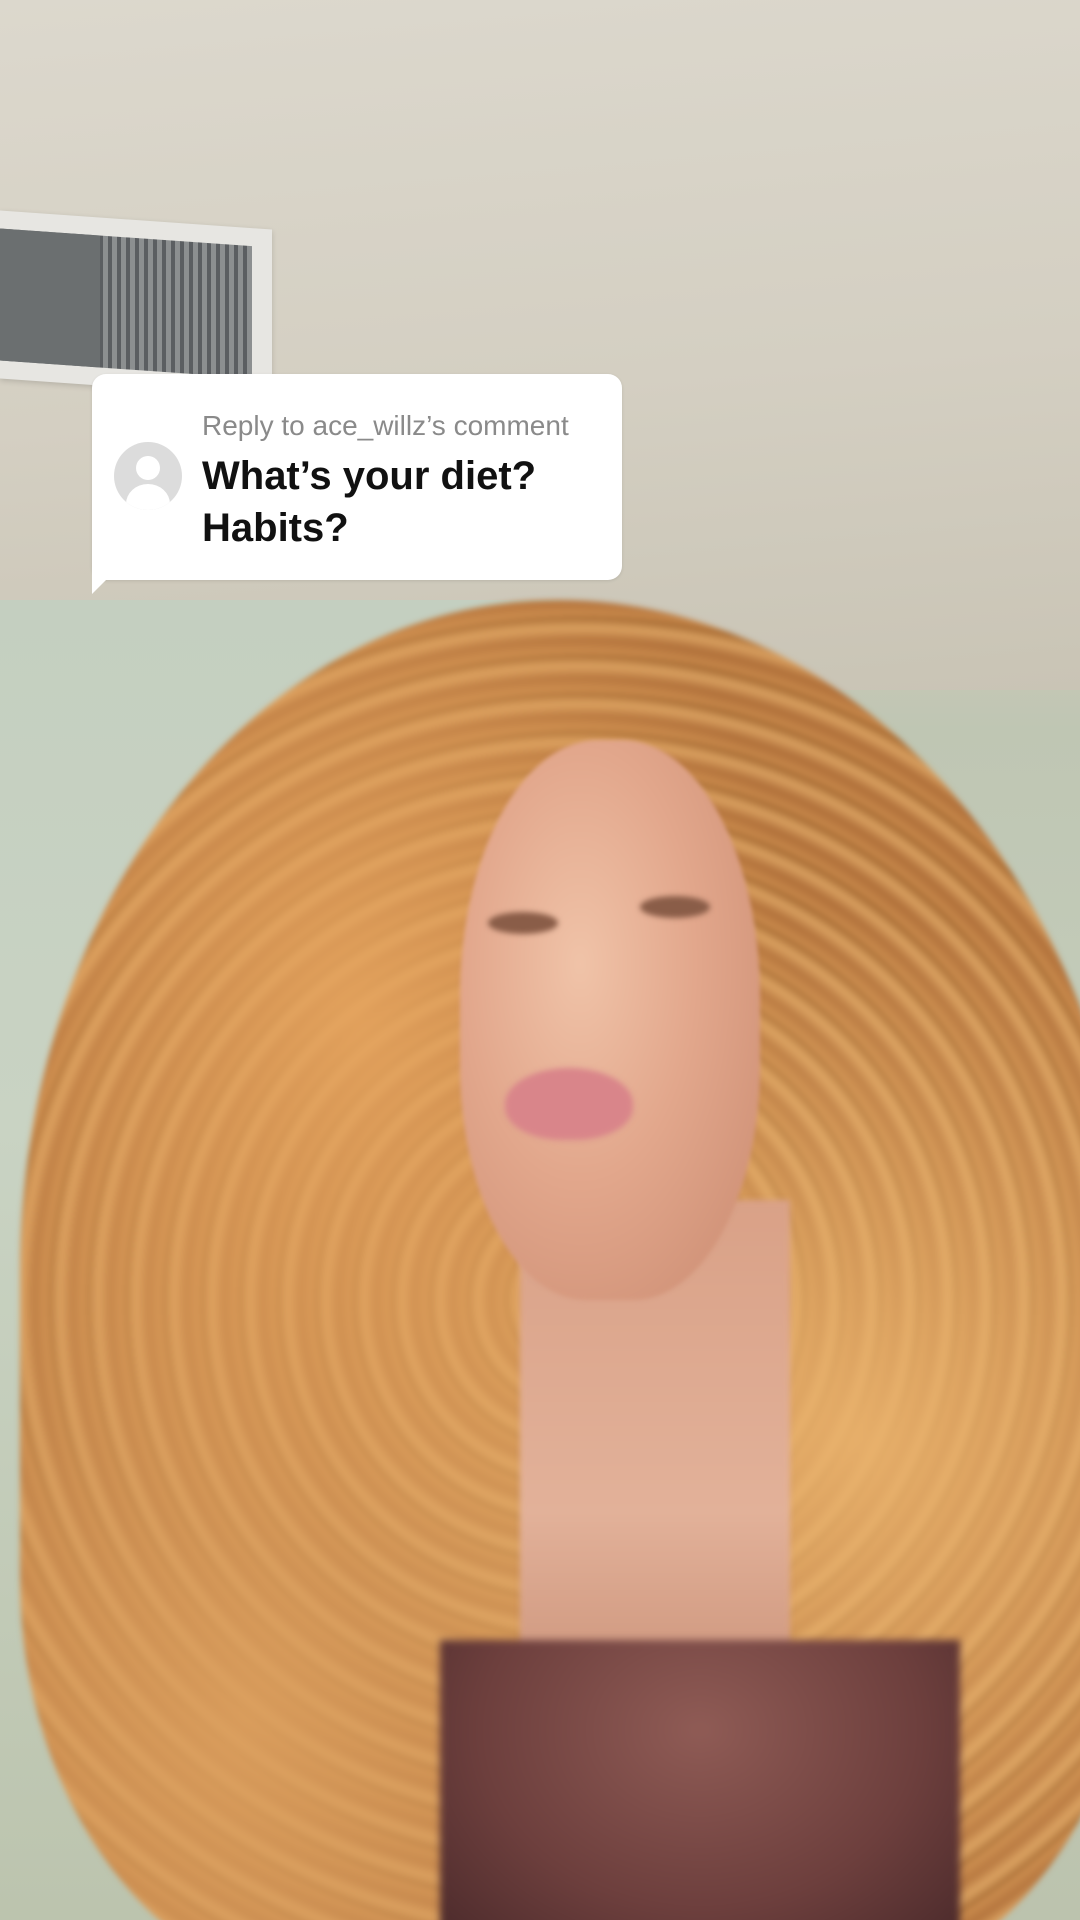  What do you see at coordinates (385, 425) in the screenshot?
I see `reply-label: Reply to ace_willz’s comment` at bounding box center [385, 425].